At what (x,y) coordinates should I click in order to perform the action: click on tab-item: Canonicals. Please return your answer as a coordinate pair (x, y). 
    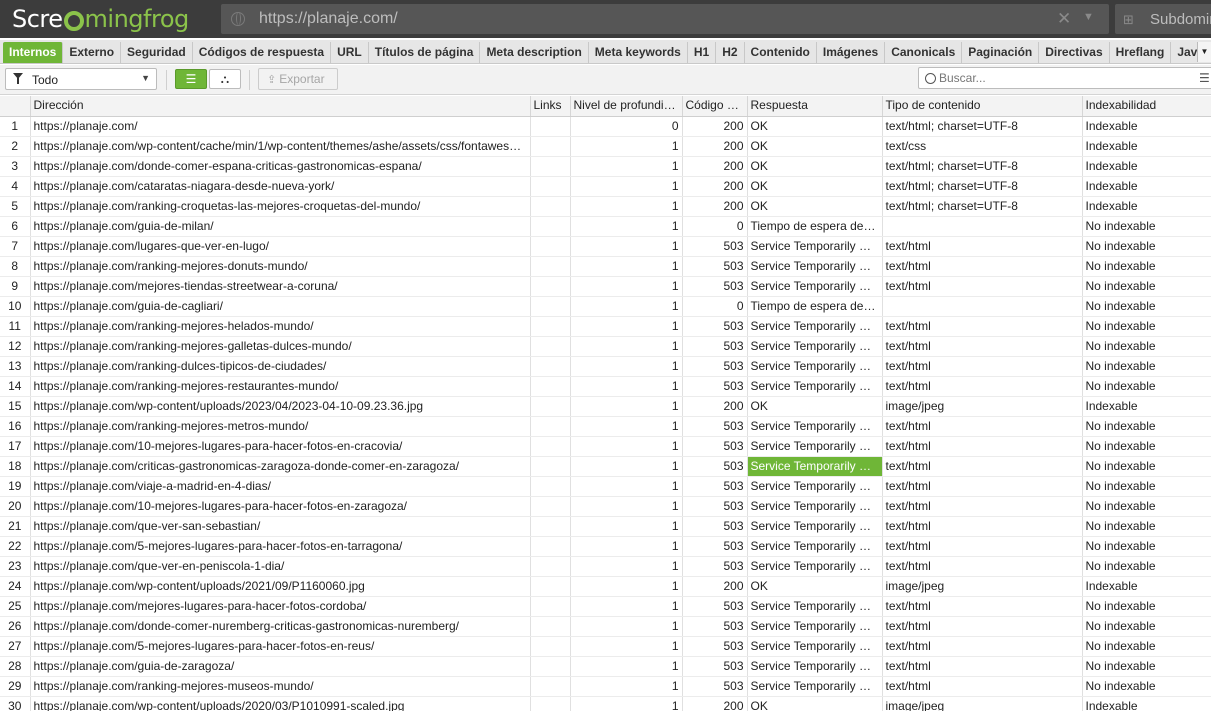
    Looking at the image, I should click on (924, 52).